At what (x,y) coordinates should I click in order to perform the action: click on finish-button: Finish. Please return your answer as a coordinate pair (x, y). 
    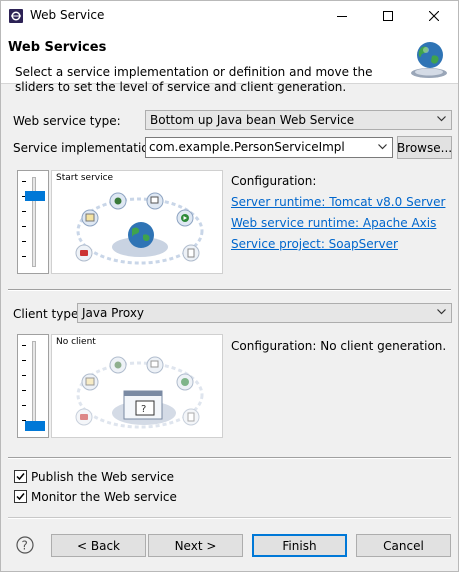
    Looking at the image, I should click on (299, 545).